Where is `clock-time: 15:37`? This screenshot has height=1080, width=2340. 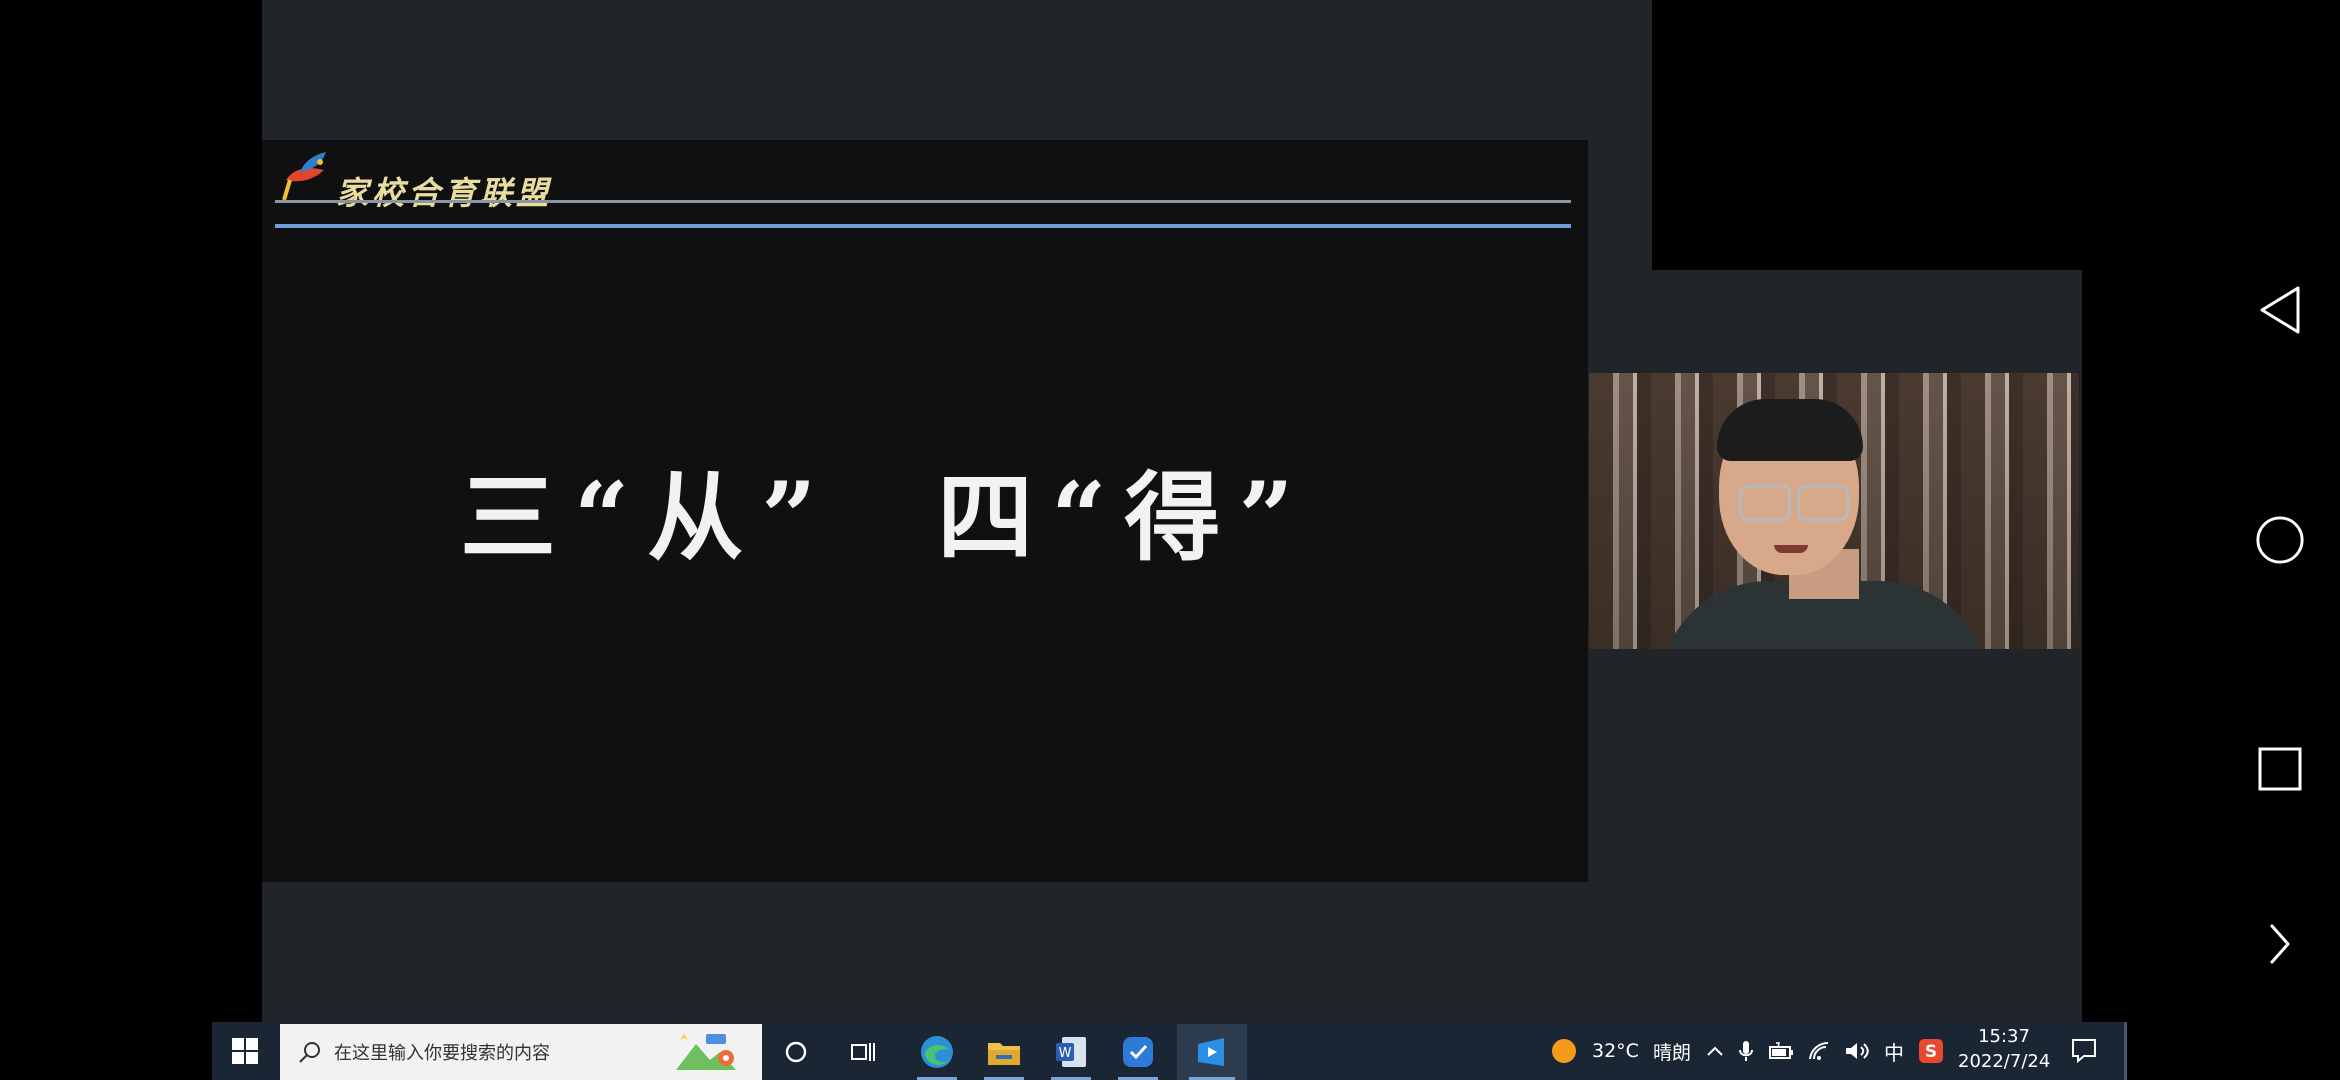 clock-time: 15:37 is located at coordinates (2004, 1036).